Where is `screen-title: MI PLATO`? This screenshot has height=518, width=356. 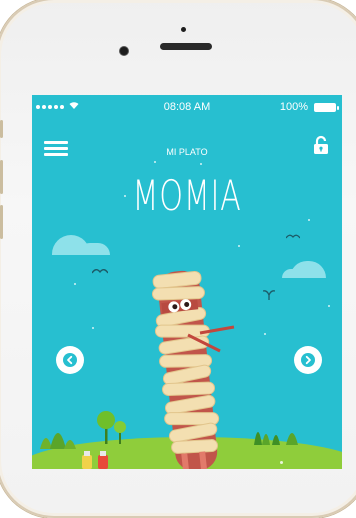
screen-title: MI PLATO is located at coordinates (187, 152).